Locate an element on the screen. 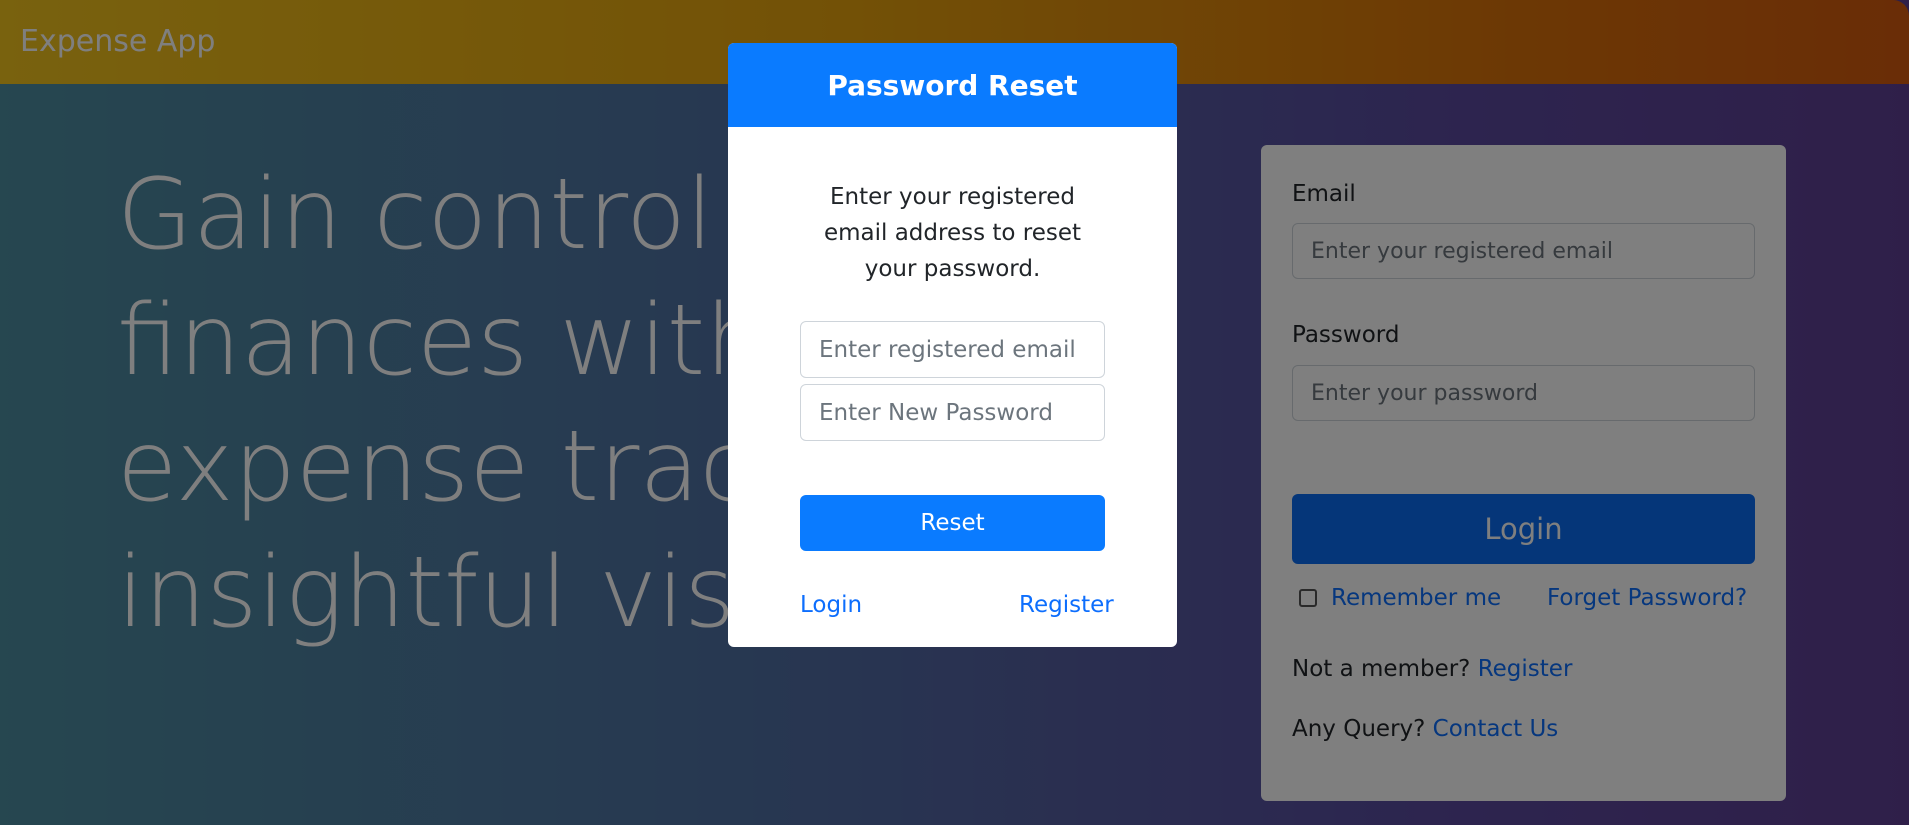 The width and height of the screenshot is (1909, 825). new-password-field is located at coordinates (952, 412).